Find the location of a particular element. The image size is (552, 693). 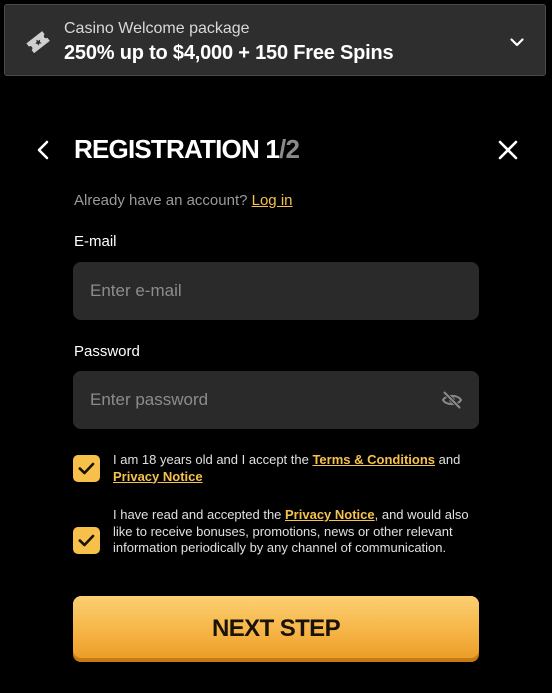

password-field-container is located at coordinates (276, 400).